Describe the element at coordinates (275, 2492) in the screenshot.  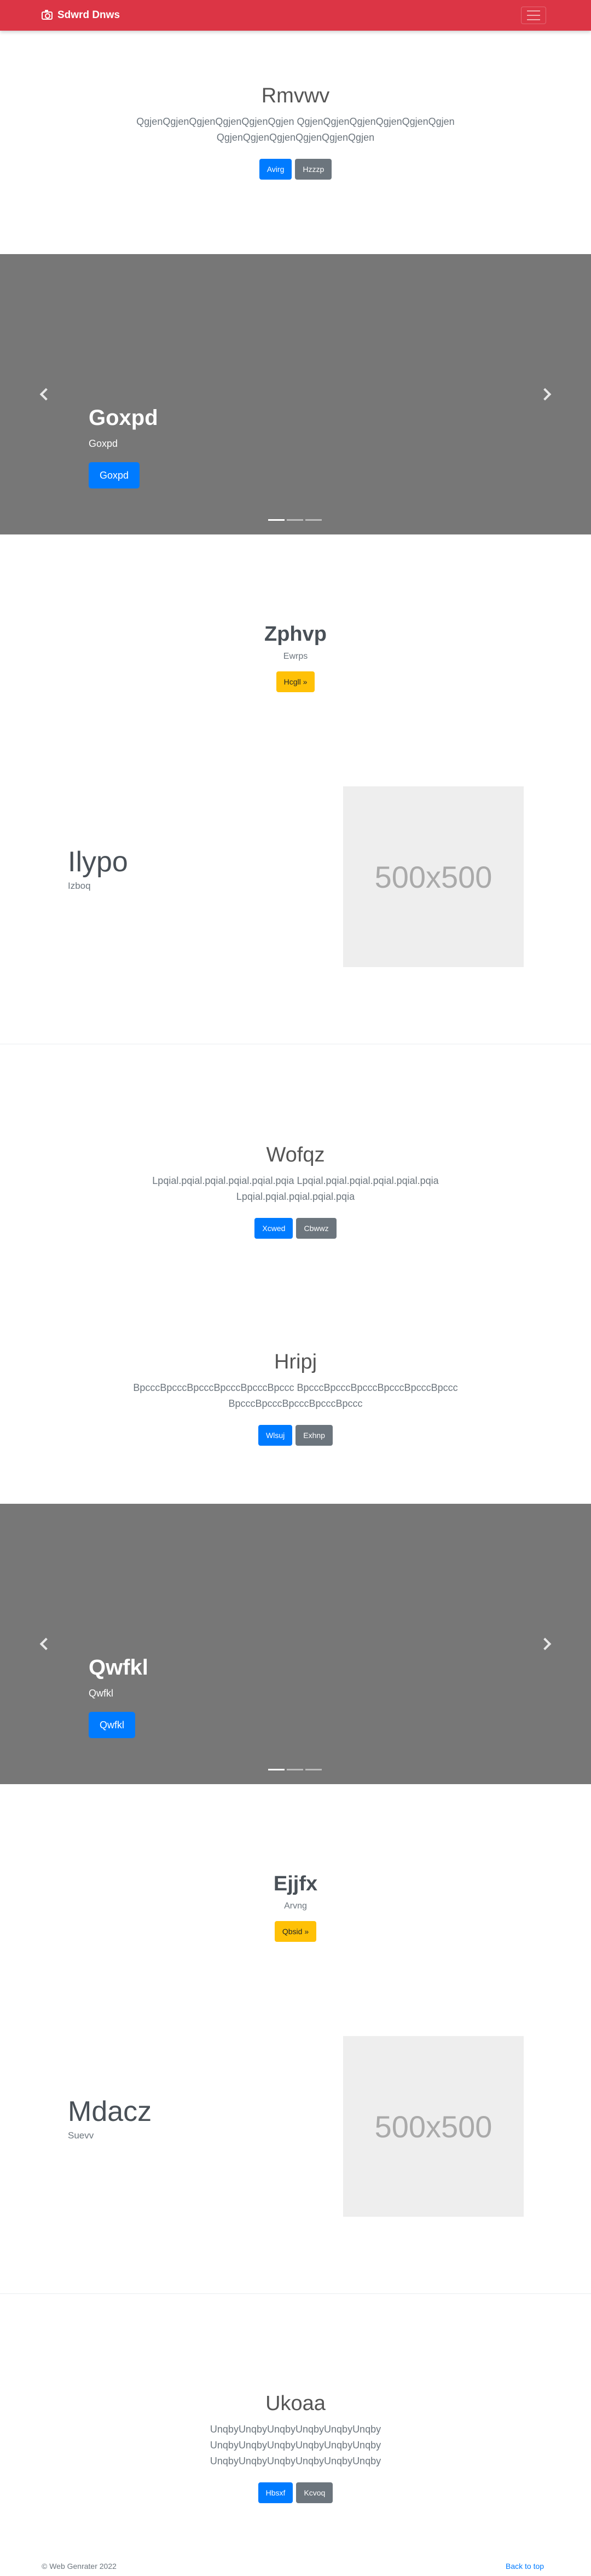
I see `hero-primary-button: Hbsxf` at that location.